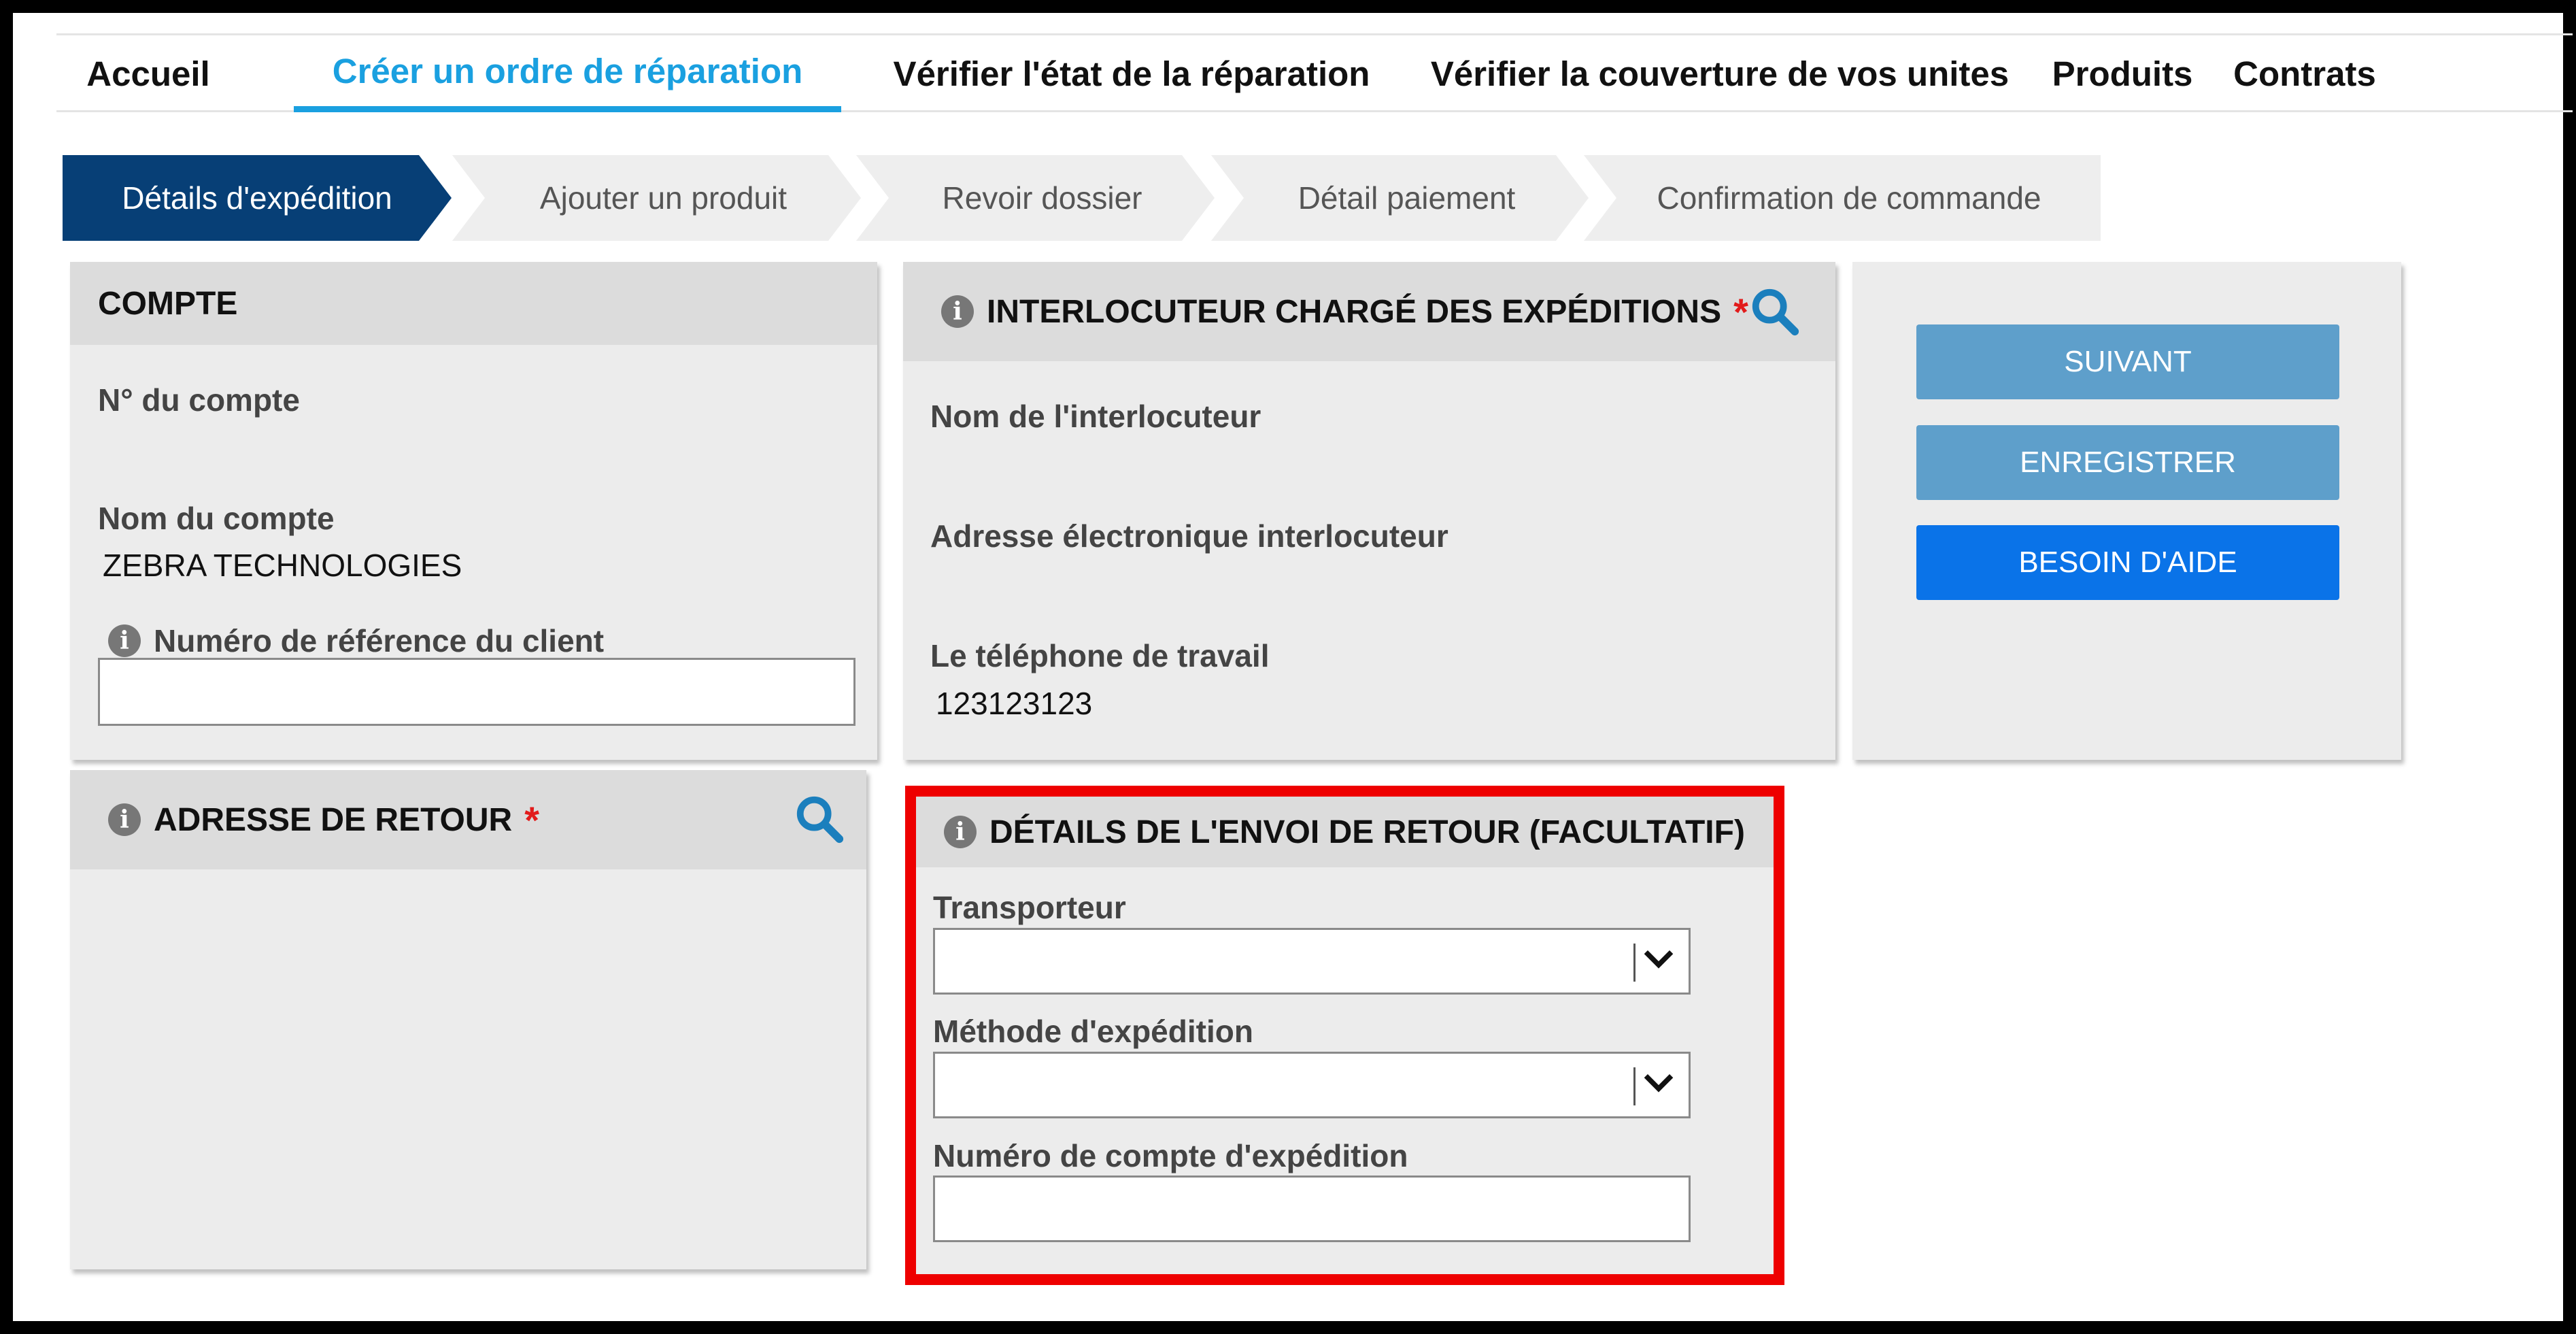 The width and height of the screenshot is (2576, 1334). I want to click on return-address-panel: i ADRESSE DE RETOUR *, so click(468, 1019).